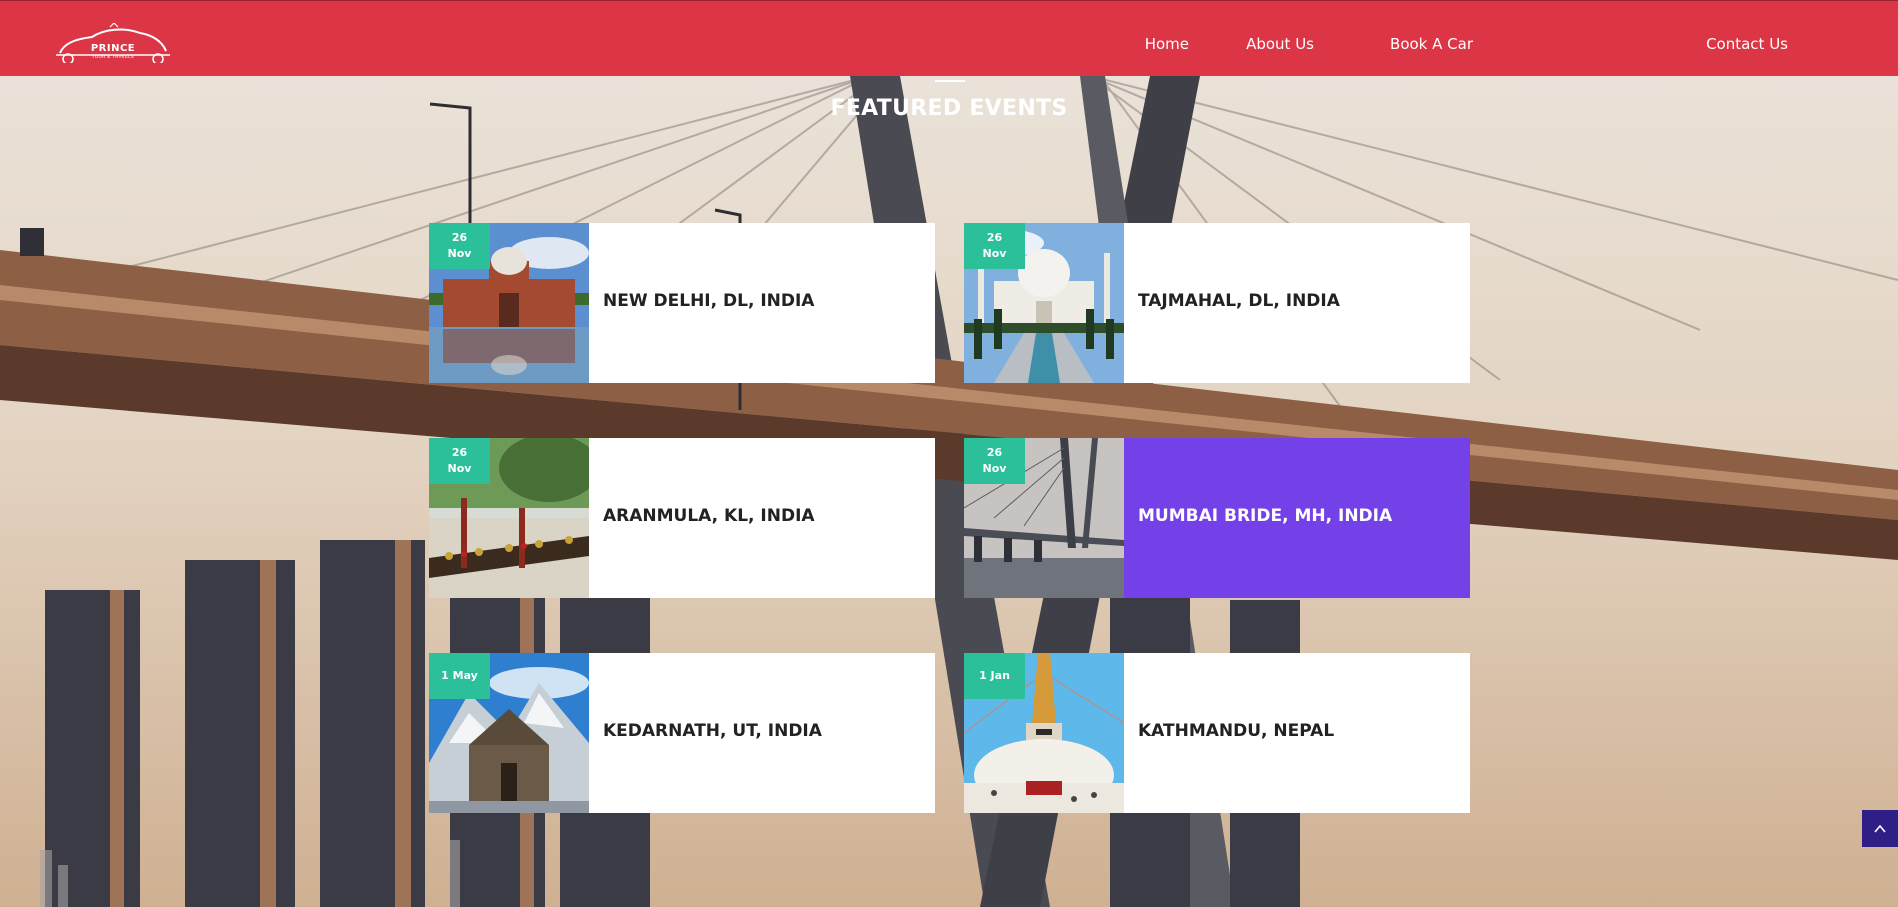 This screenshot has height=907, width=1898. Describe the element at coordinates (950, 81) in the screenshot. I see `title-accent-bar` at that location.